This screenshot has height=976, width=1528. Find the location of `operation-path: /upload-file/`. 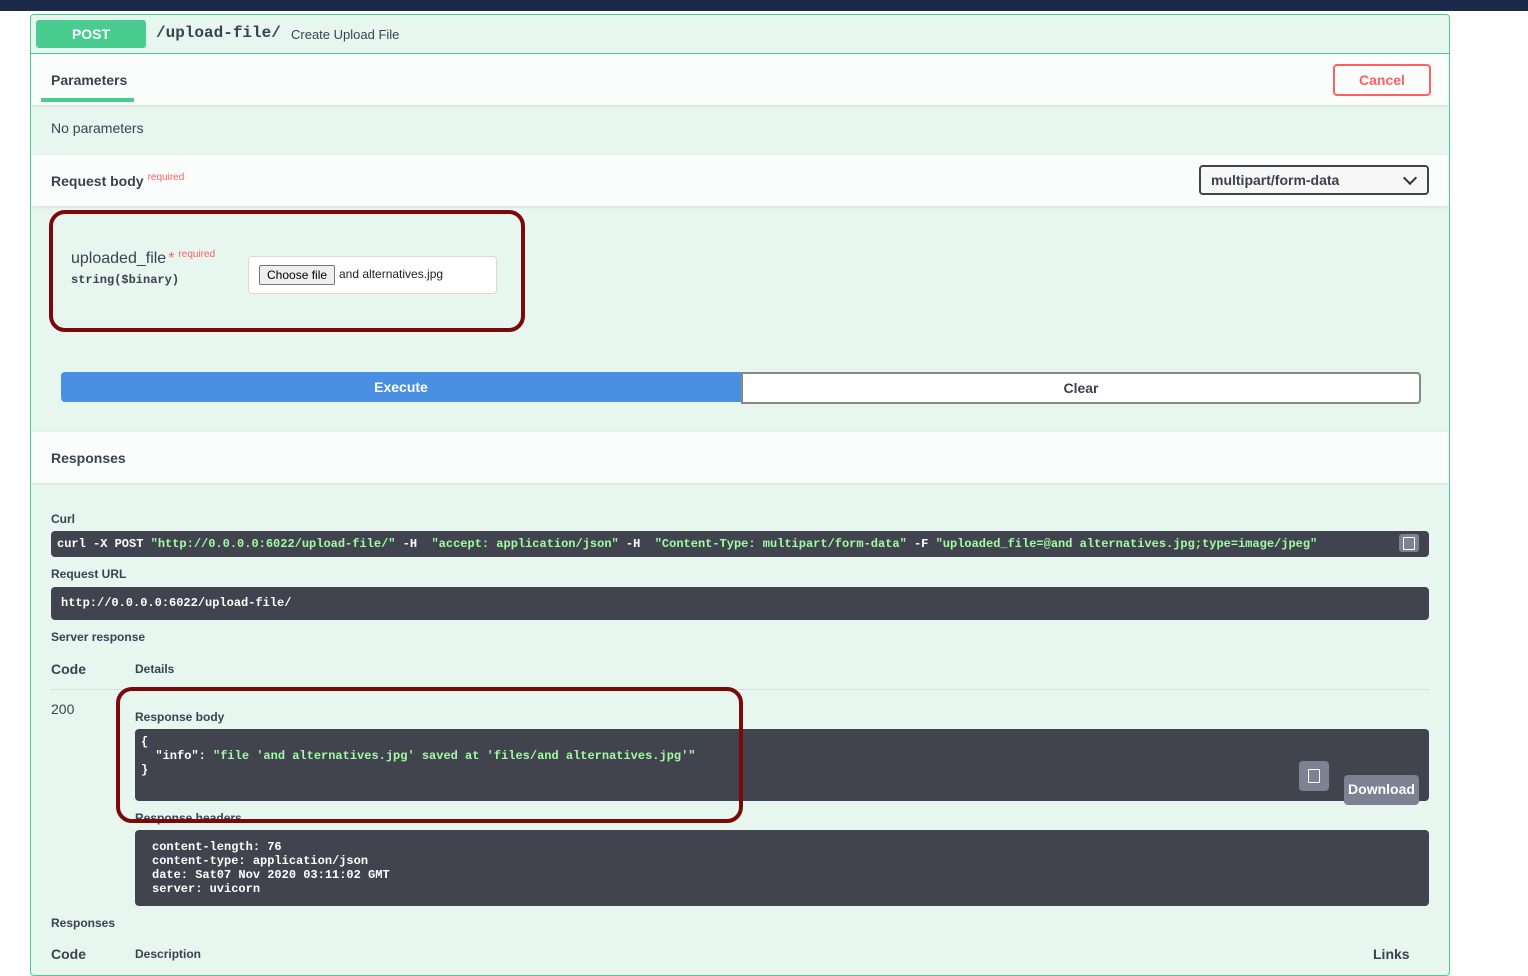

operation-path: /upload-file/ is located at coordinates (218, 33).